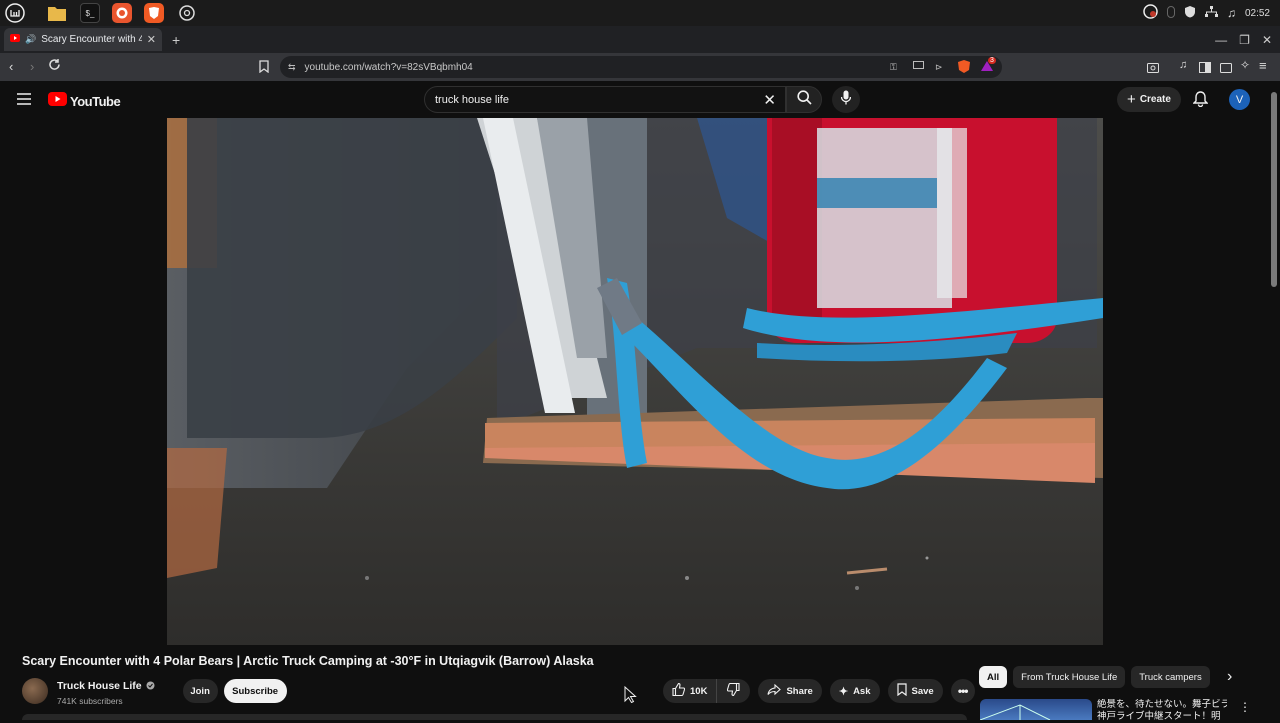 Image resolution: width=1280 pixels, height=723 pixels. I want to click on microphone-icon, so click(846, 100).